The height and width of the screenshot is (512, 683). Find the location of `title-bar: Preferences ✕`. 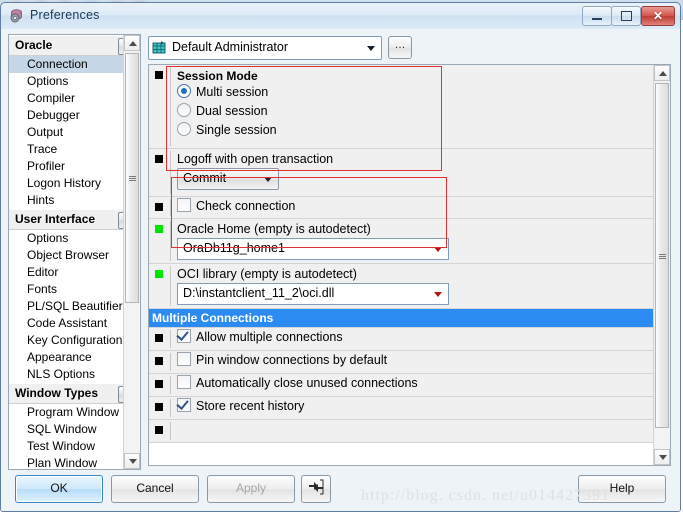

title-bar: Preferences ✕ is located at coordinates (340, 16).